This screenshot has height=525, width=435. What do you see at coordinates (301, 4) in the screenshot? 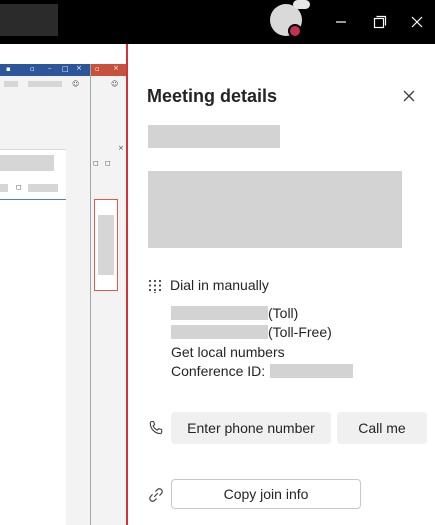
I see `avatar-badge` at bounding box center [301, 4].